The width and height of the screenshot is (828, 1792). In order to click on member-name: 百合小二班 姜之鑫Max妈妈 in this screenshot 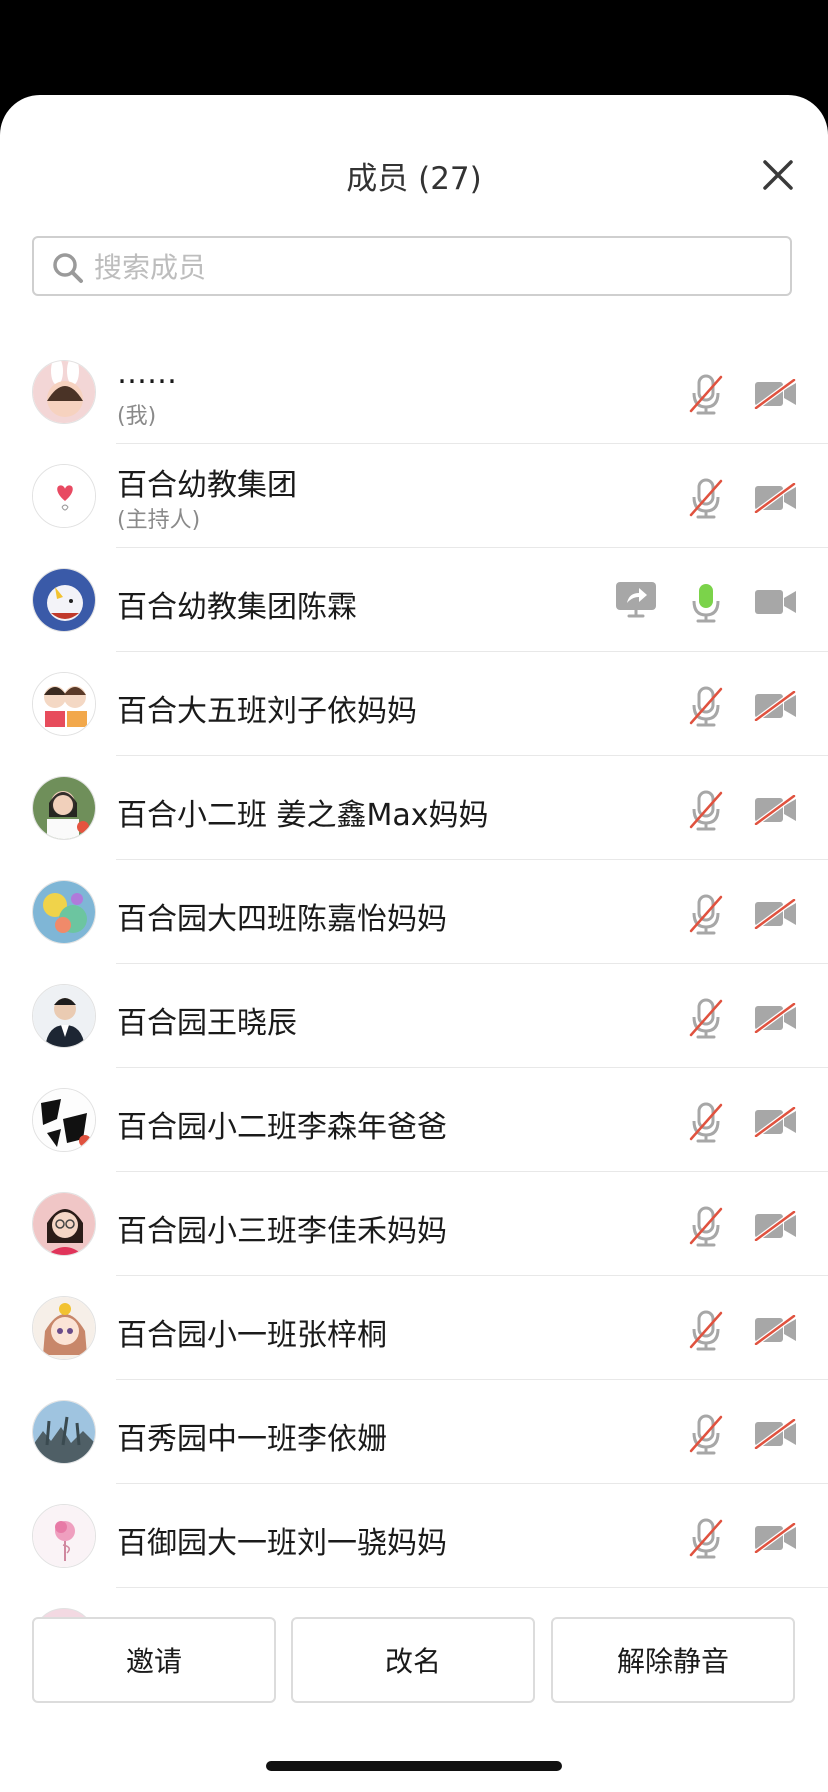, I will do `click(303, 815)`.